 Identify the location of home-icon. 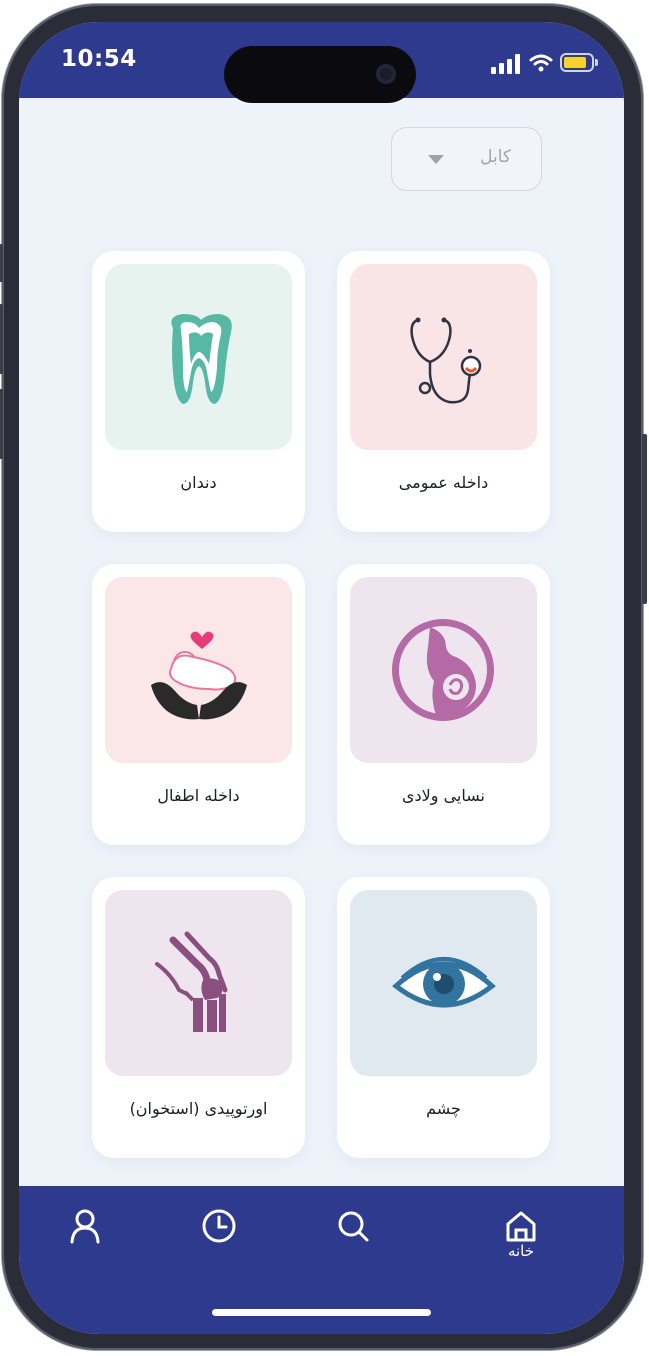
(521, 1226).